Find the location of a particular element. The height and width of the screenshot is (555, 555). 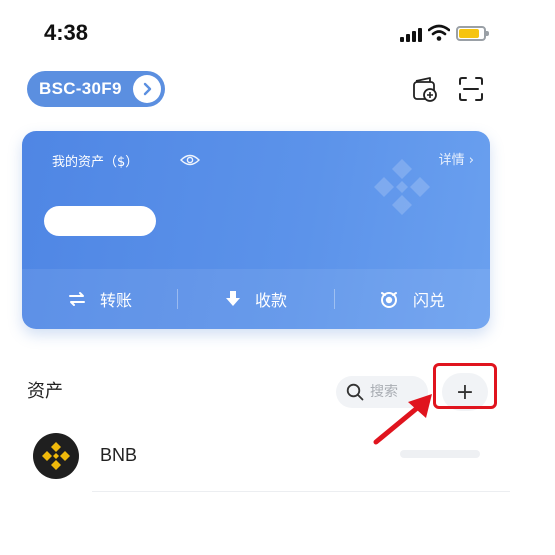

transfer-button: 转账 is located at coordinates (100, 299).